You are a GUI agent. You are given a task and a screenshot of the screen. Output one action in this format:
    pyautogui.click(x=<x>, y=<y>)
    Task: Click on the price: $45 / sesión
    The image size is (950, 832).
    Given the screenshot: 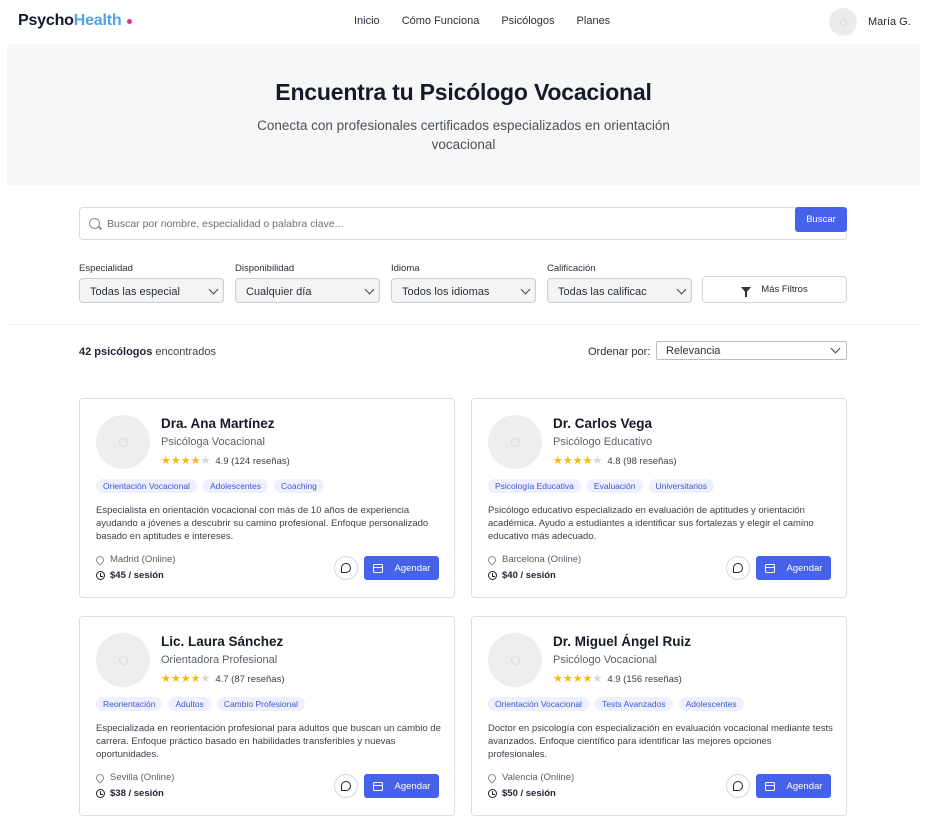 What is the action you would take?
    pyautogui.click(x=130, y=575)
    